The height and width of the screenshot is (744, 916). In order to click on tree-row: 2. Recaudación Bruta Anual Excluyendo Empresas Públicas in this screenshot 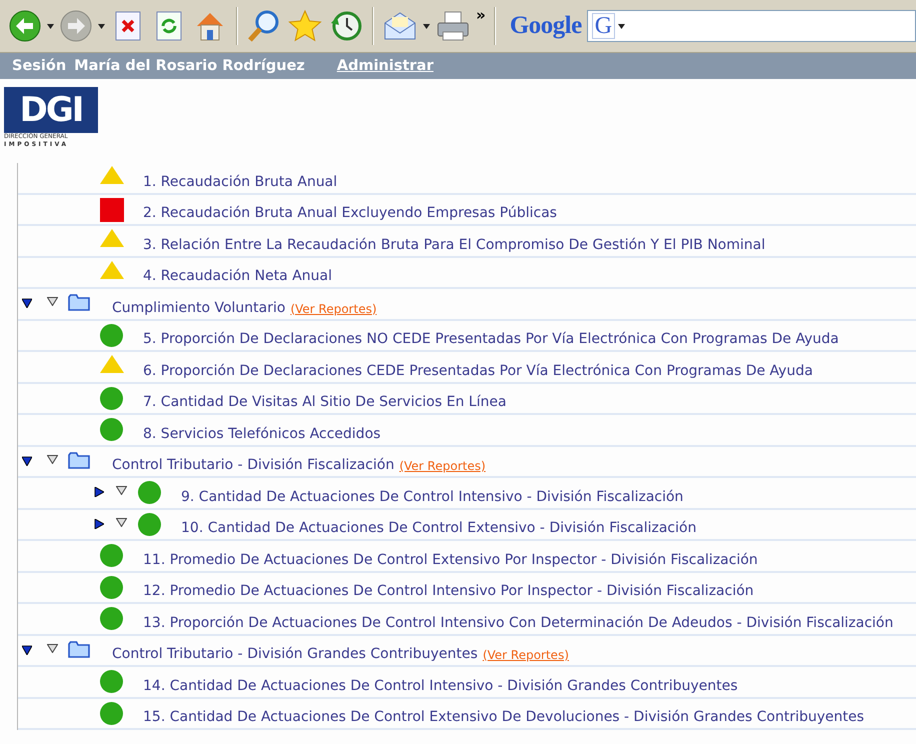, I will do `click(467, 210)`.